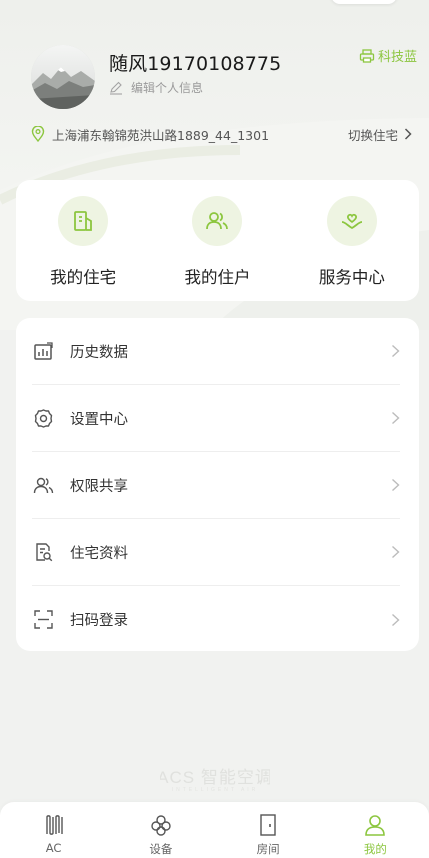 This screenshot has height=858, width=429. What do you see at coordinates (43, 485) in the screenshot?
I see `share-users-icon` at bounding box center [43, 485].